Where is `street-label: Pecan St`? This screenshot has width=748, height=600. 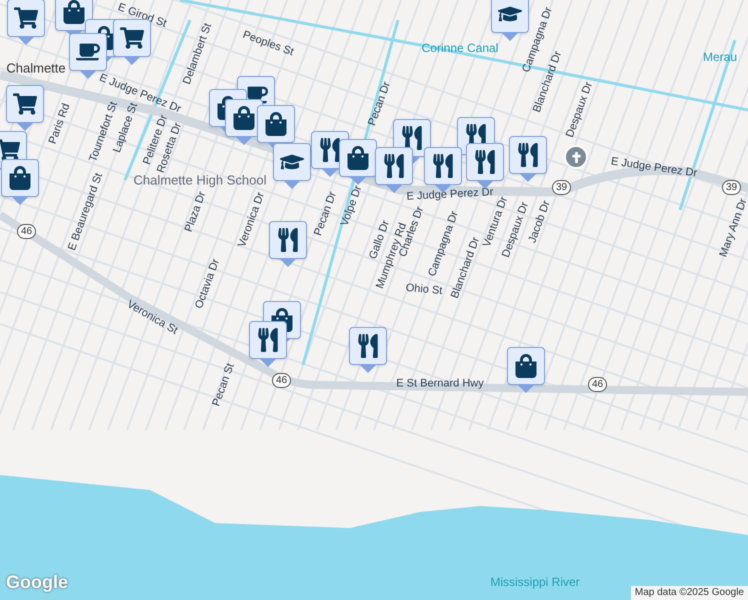 street-label: Pecan St is located at coordinates (224, 385).